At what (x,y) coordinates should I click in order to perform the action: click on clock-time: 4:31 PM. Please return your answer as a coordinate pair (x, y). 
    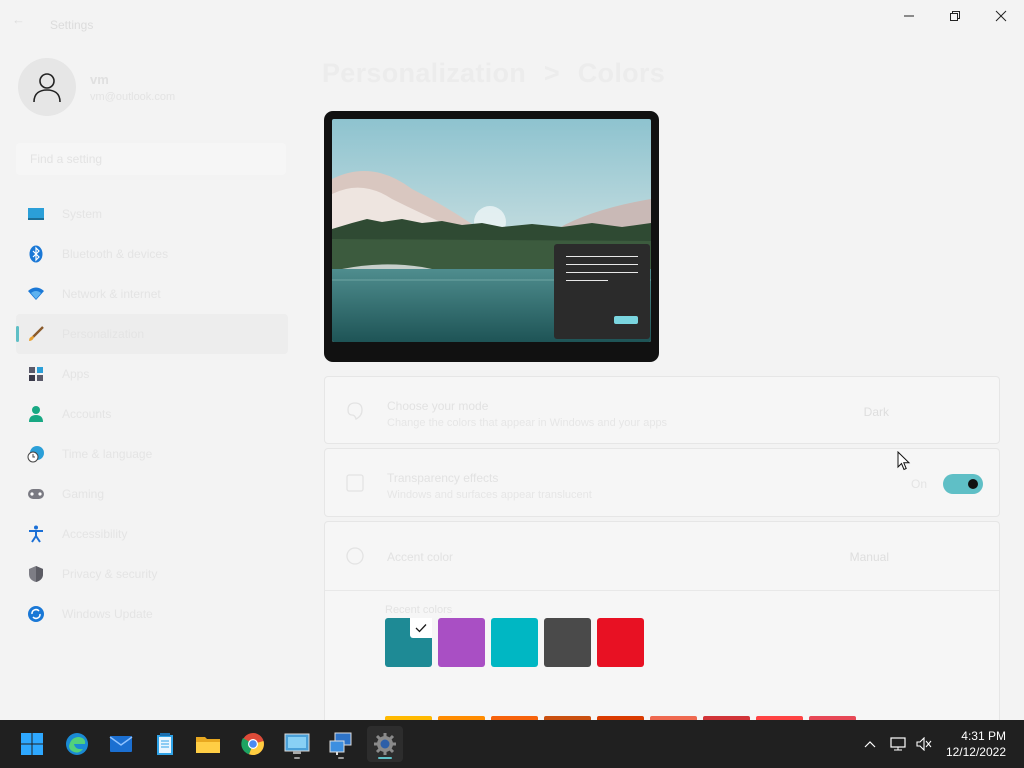
    Looking at the image, I should click on (983, 736).